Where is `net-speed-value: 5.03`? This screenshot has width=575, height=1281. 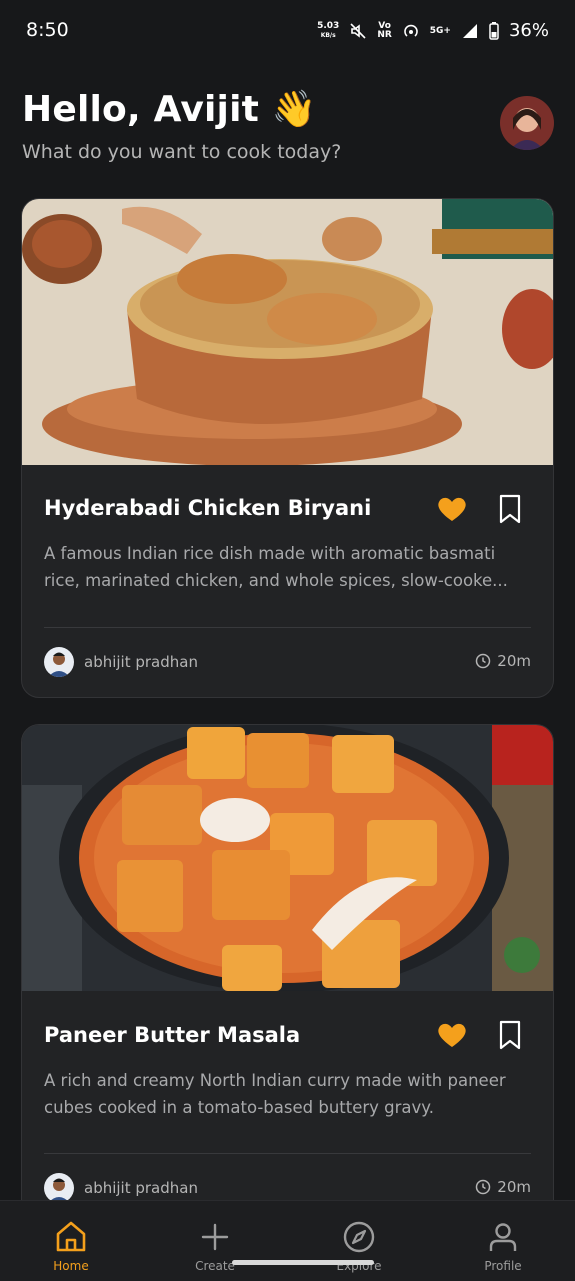 net-speed-value: 5.03 is located at coordinates (328, 25).